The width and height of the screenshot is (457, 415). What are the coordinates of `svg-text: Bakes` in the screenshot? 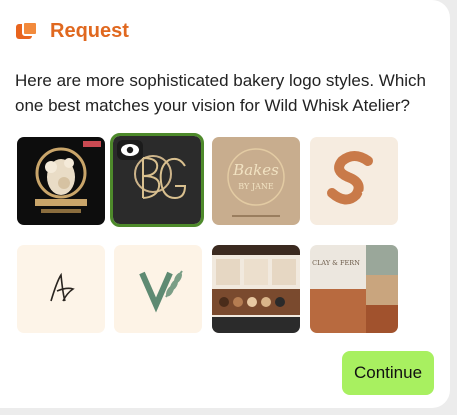 It's located at (255, 170).